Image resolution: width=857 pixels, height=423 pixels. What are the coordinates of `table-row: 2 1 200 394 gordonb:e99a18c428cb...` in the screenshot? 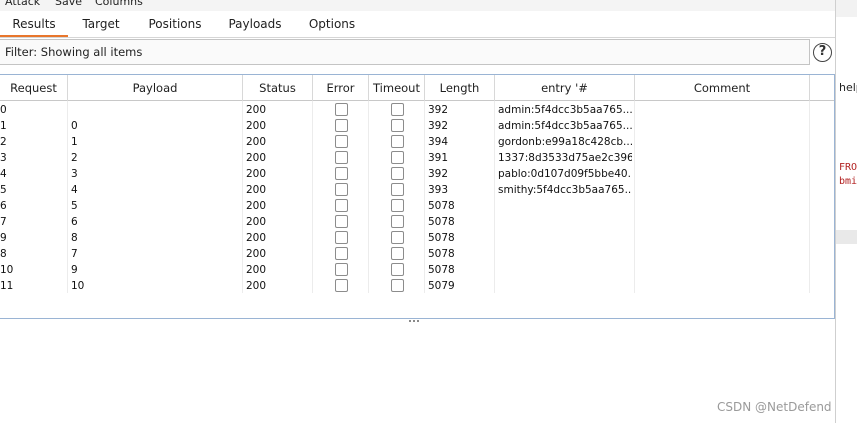 It's located at (405, 142).